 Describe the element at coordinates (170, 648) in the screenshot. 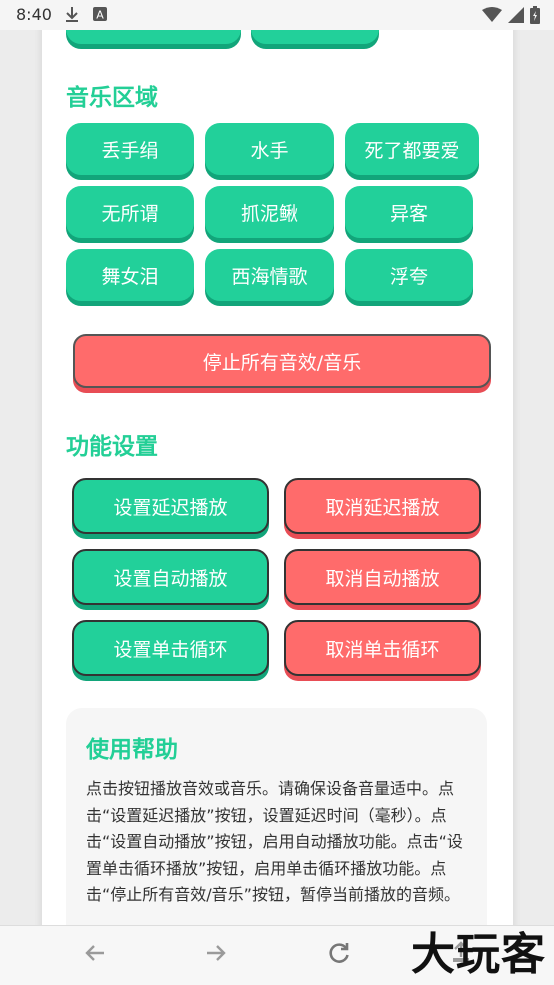

I see `set-click-loop-button: 设置单击循环` at that location.